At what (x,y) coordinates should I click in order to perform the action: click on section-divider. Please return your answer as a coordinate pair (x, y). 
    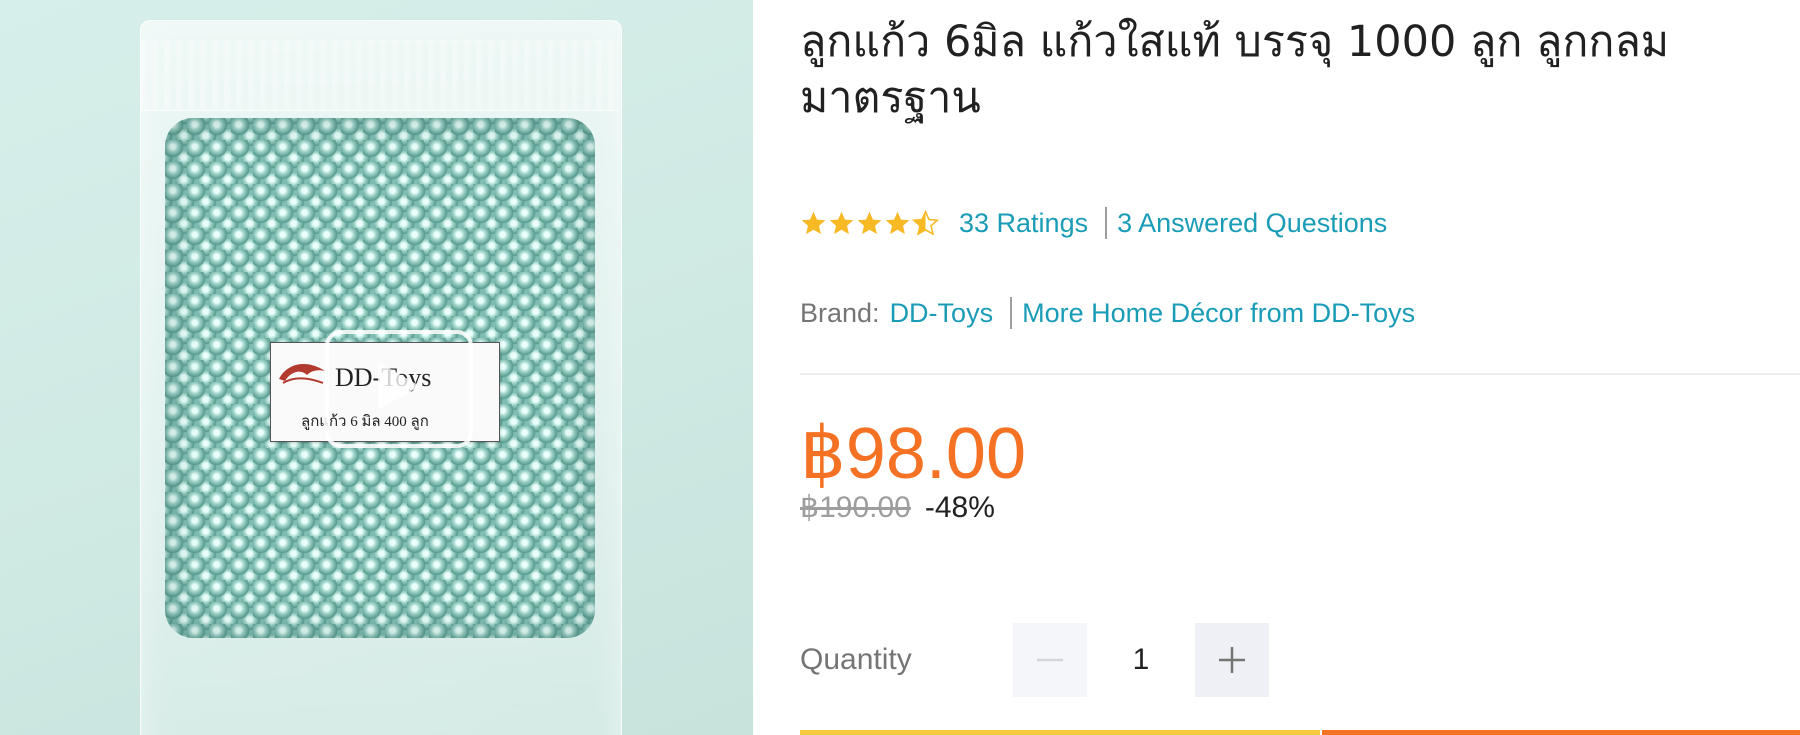
    Looking at the image, I should click on (1300, 374).